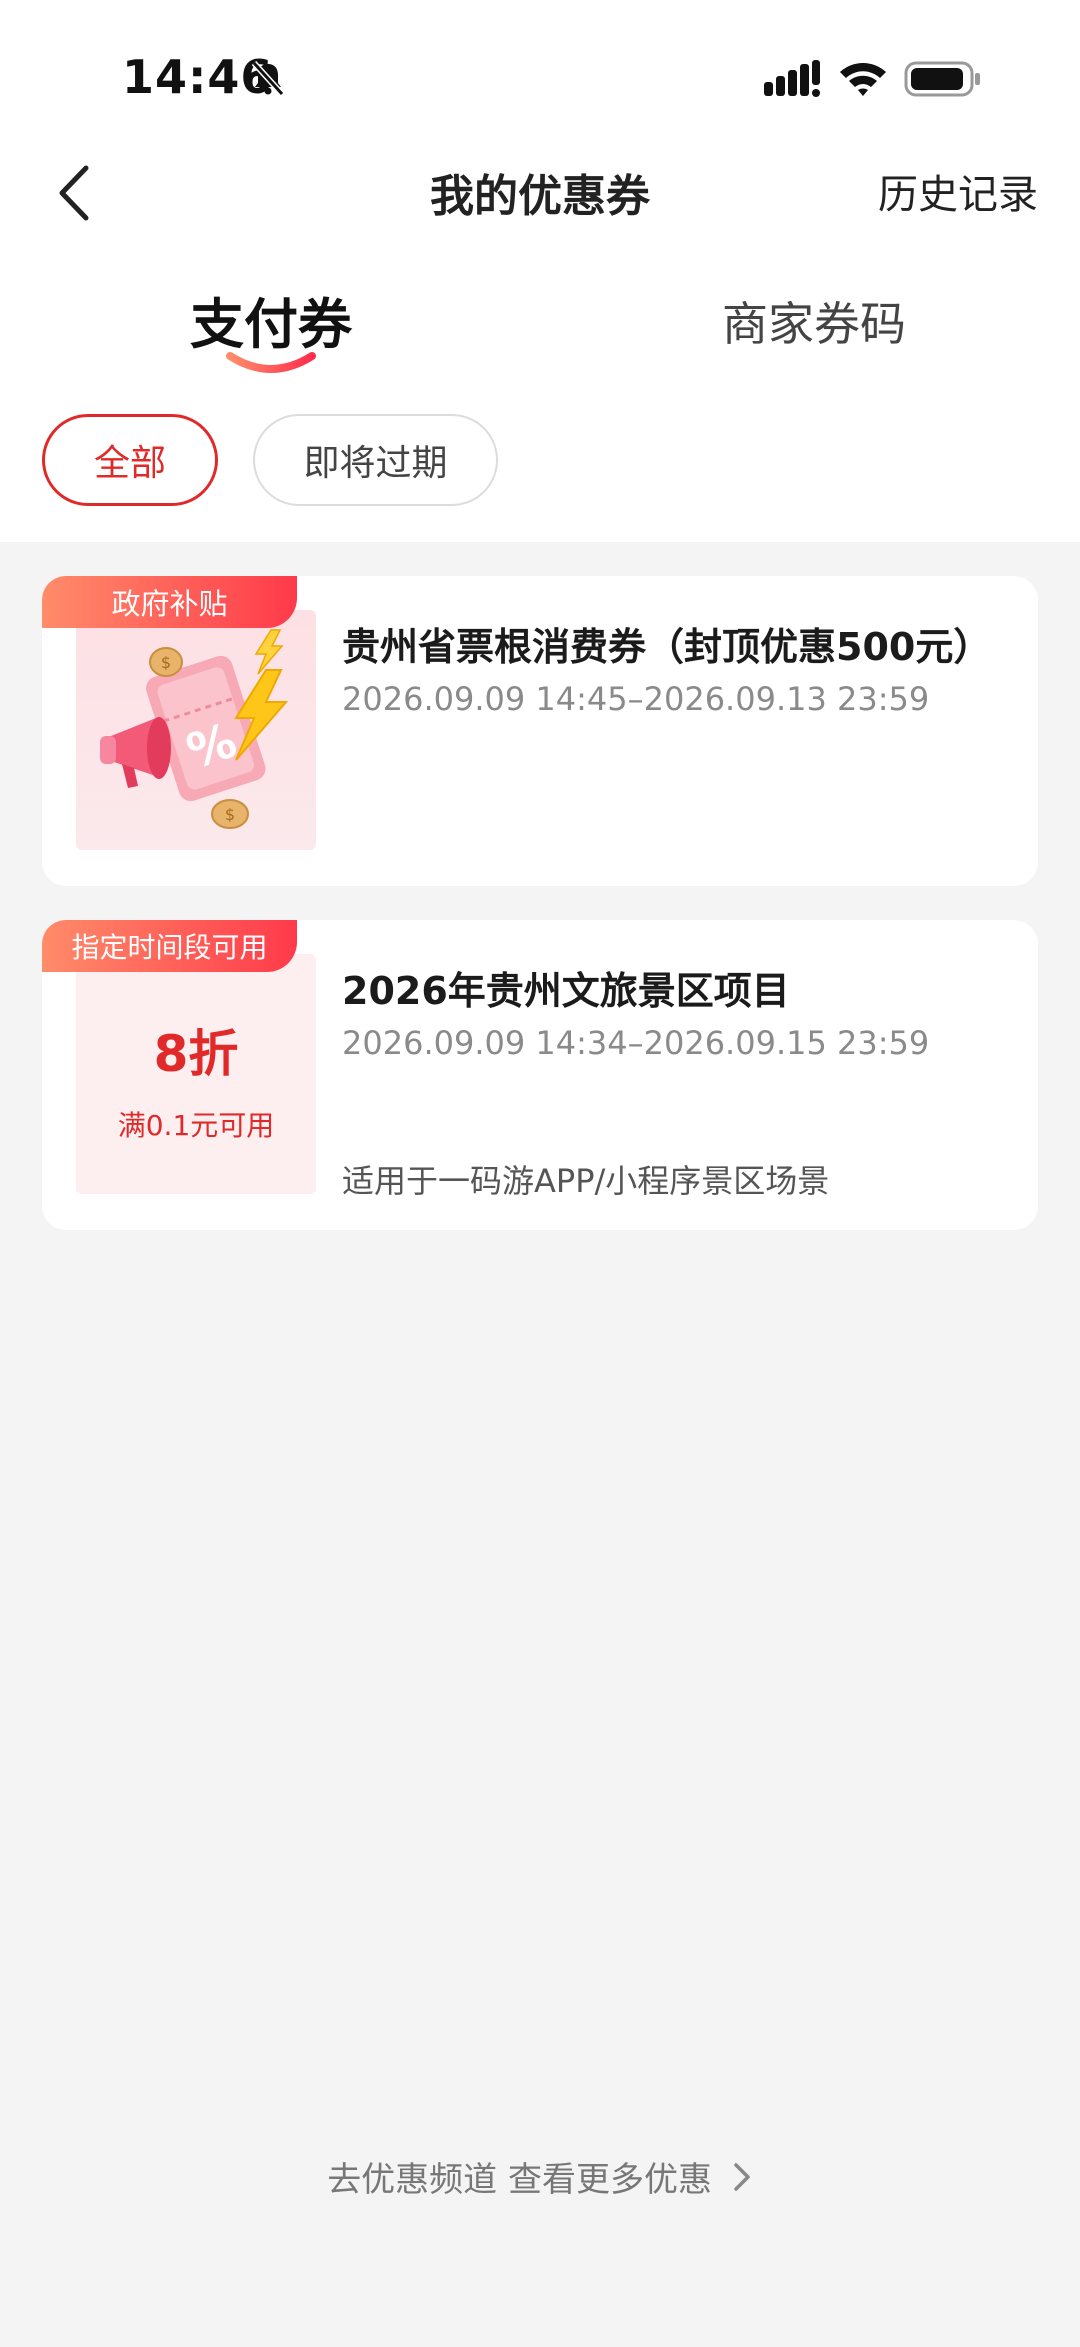 This screenshot has width=1080, height=2347. Describe the element at coordinates (863, 79) in the screenshot. I see `wifi-icon` at that location.